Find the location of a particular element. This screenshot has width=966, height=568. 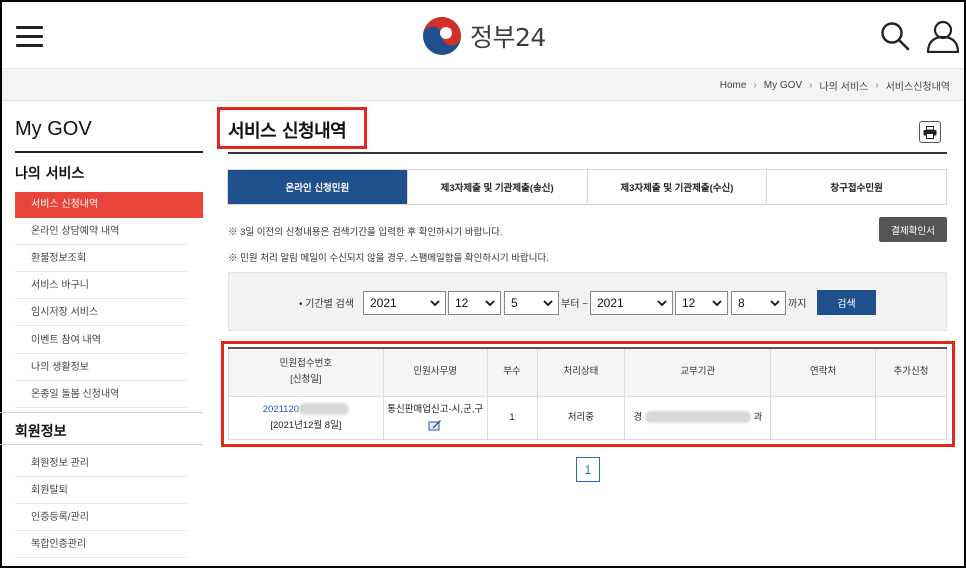

logo-text: 정부24 is located at coordinates (508, 37).